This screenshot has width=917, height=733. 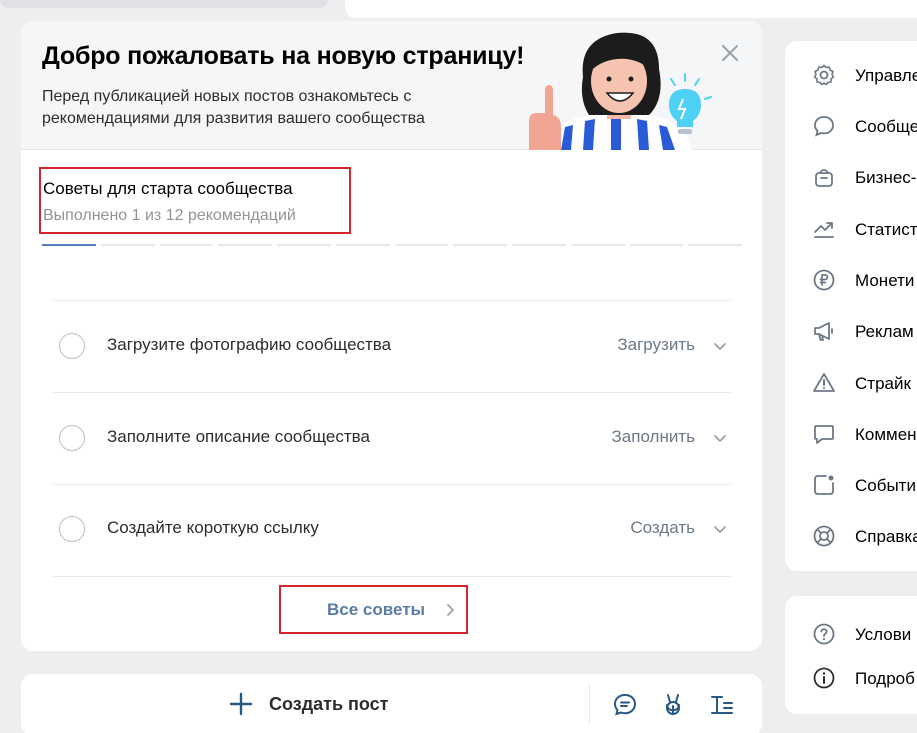 What do you see at coordinates (851, 75) in the screenshot?
I see `sidebar-item-manage: Управле` at bounding box center [851, 75].